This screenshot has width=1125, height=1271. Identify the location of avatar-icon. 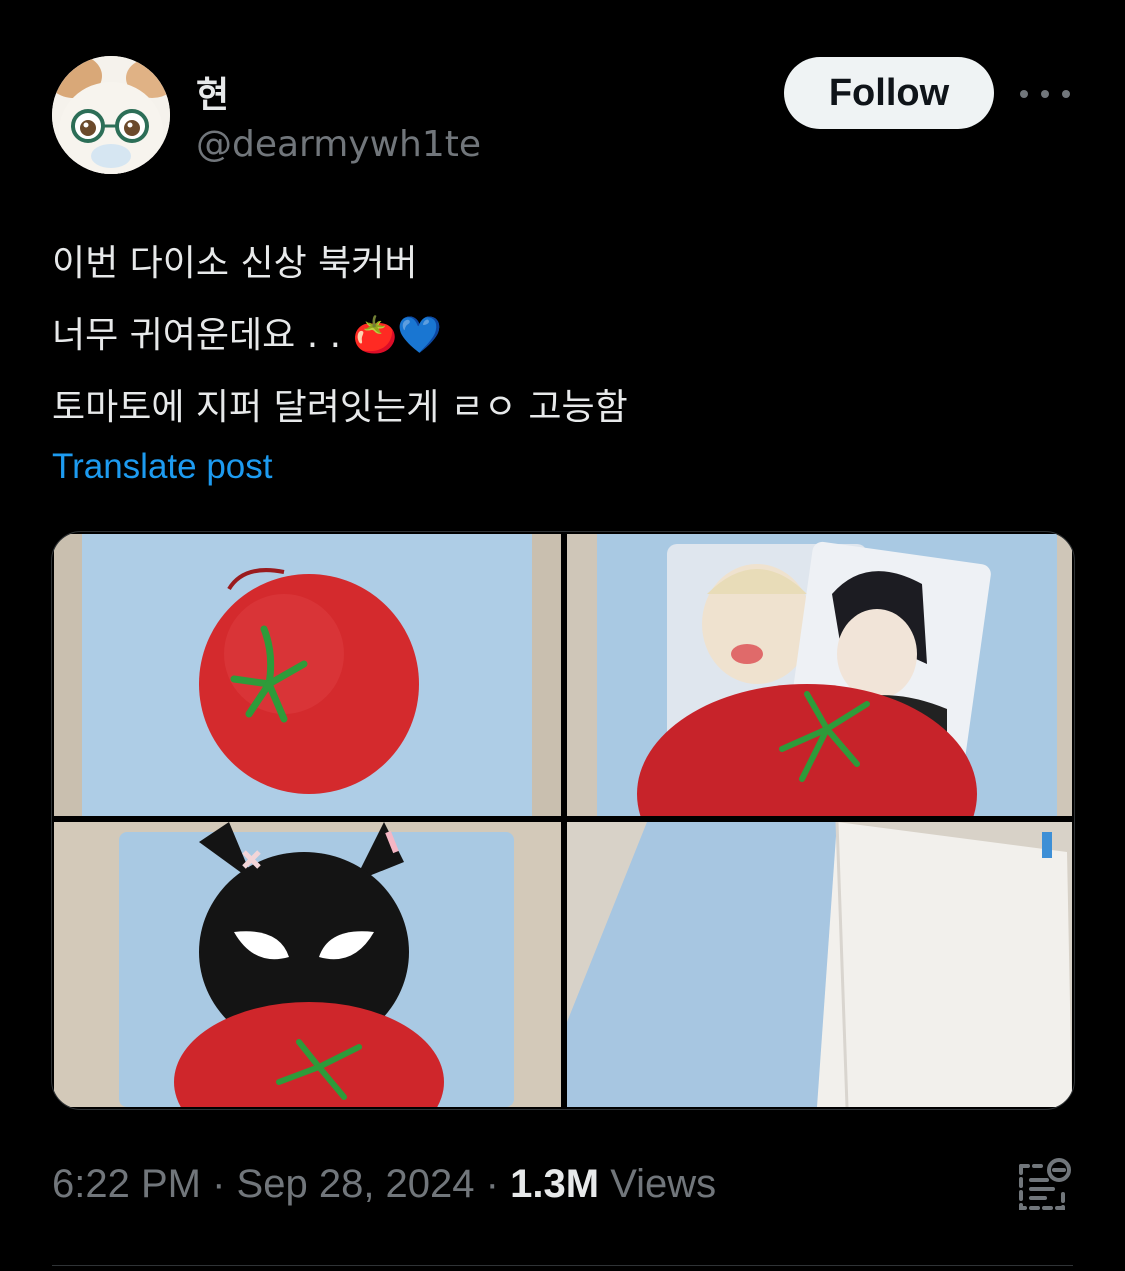
(111, 115).